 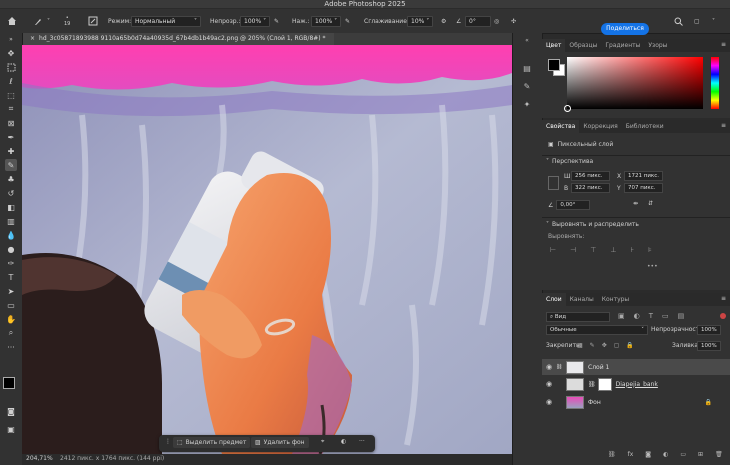 I want to click on transform-icon: ⌖, so click(x=322, y=442).